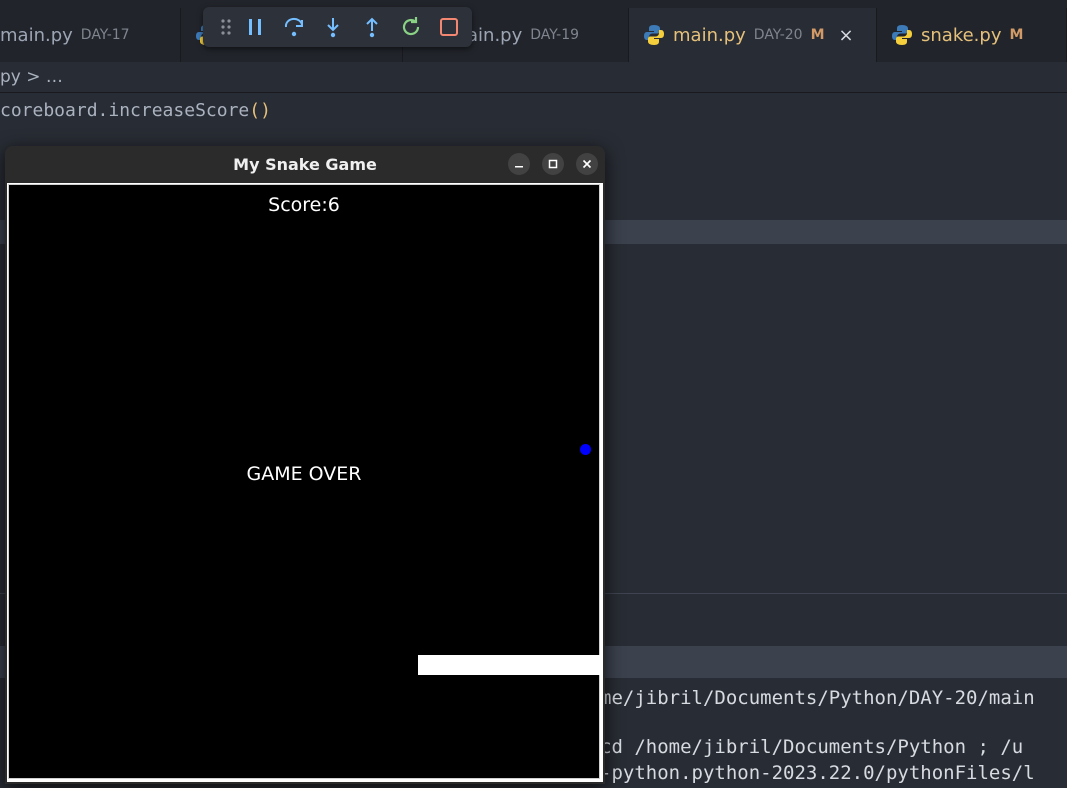  Describe the element at coordinates (411, 27) in the screenshot. I see `restart-icon` at that location.